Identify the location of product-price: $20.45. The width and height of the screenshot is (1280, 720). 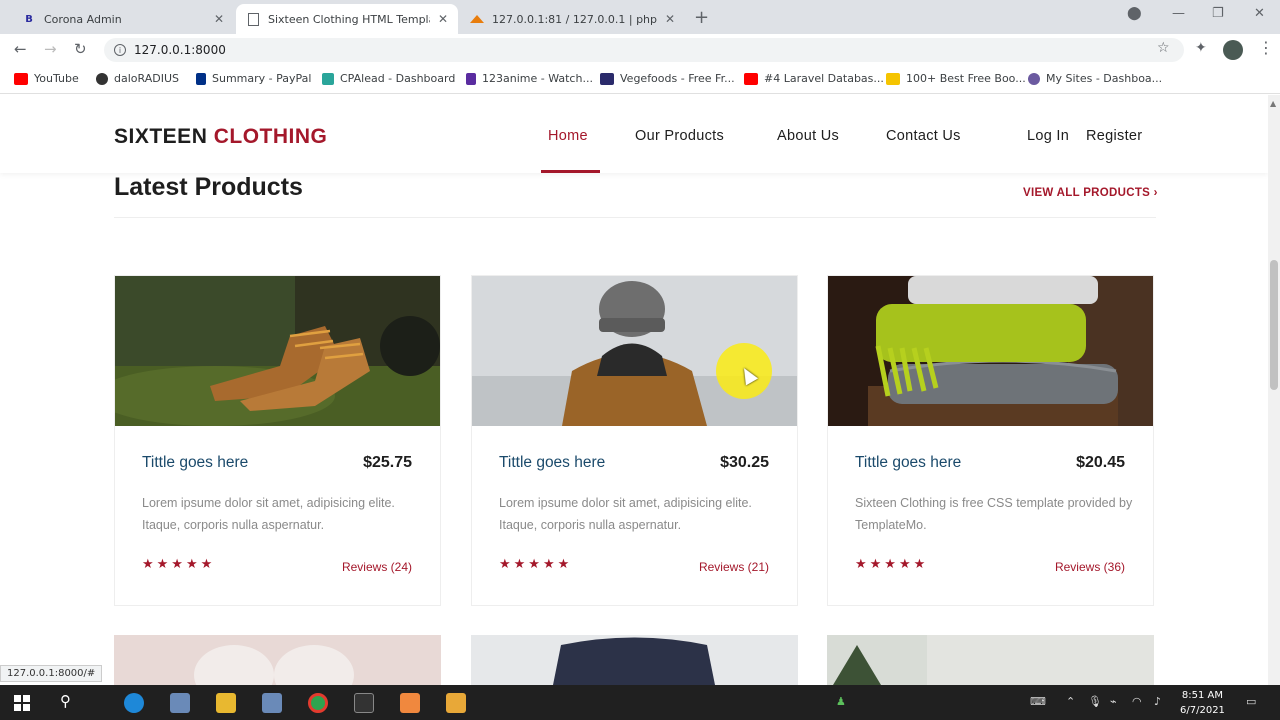
(1100, 462).